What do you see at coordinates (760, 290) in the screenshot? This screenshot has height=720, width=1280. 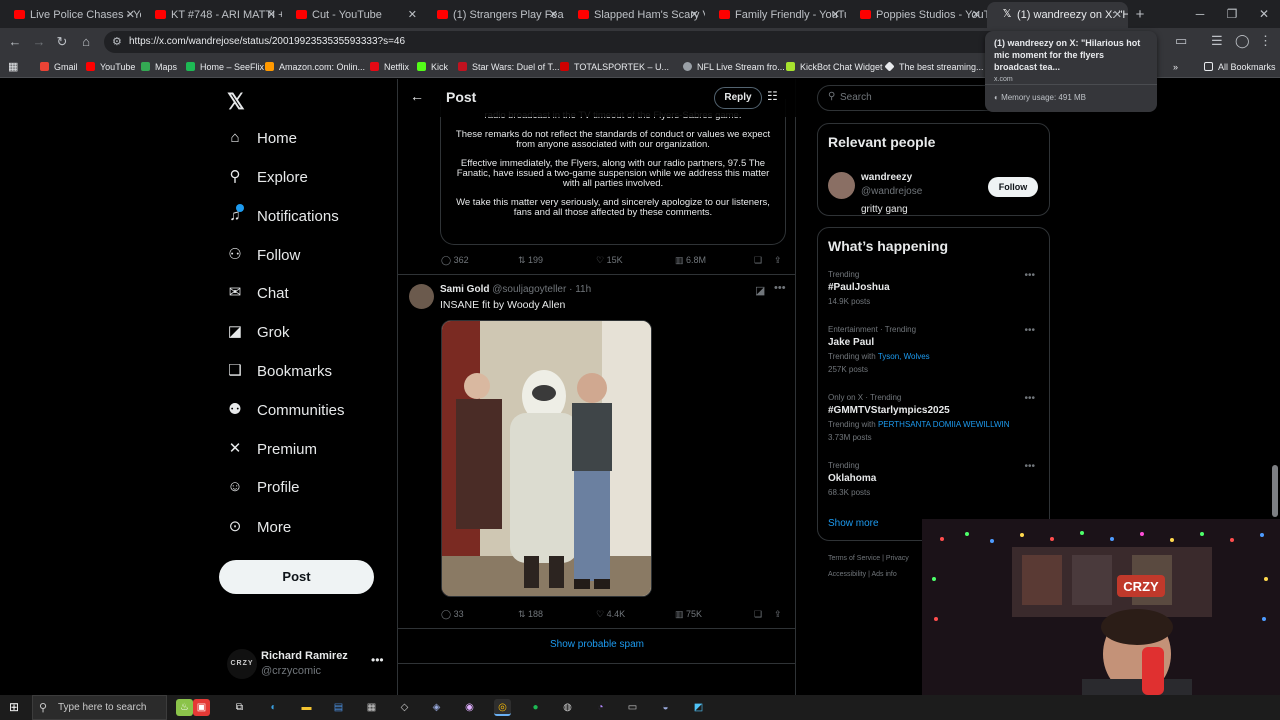 I see `grok-icon: ◪` at bounding box center [760, 290].